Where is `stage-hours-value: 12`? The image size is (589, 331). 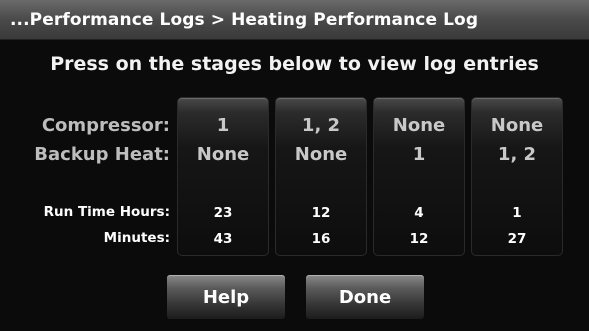 stage-hours-value: 12 is located at coordinates (321, 213).